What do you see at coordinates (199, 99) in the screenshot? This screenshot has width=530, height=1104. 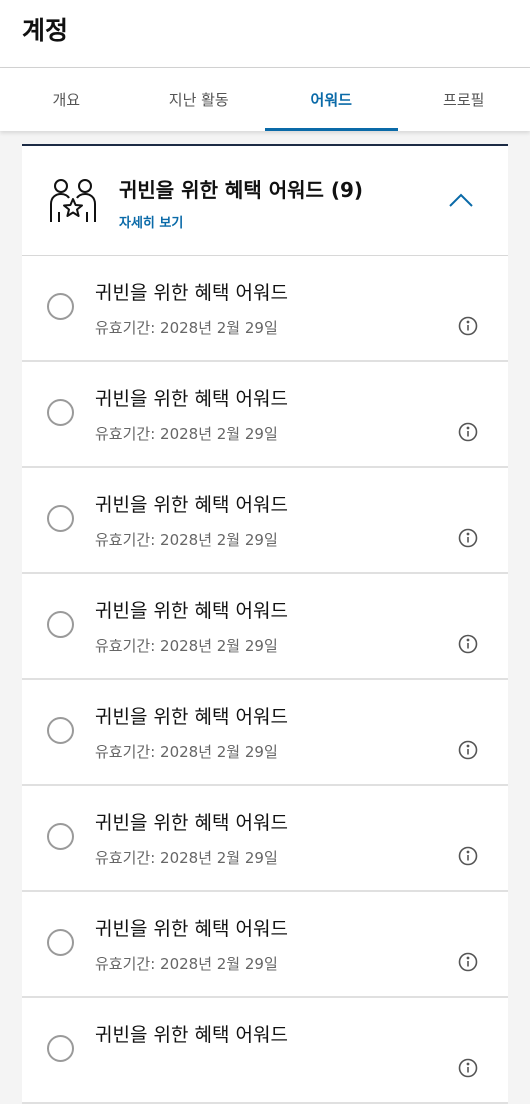 I see `tab-past-activity: 지난 활동` at bounding box center [199, 99].